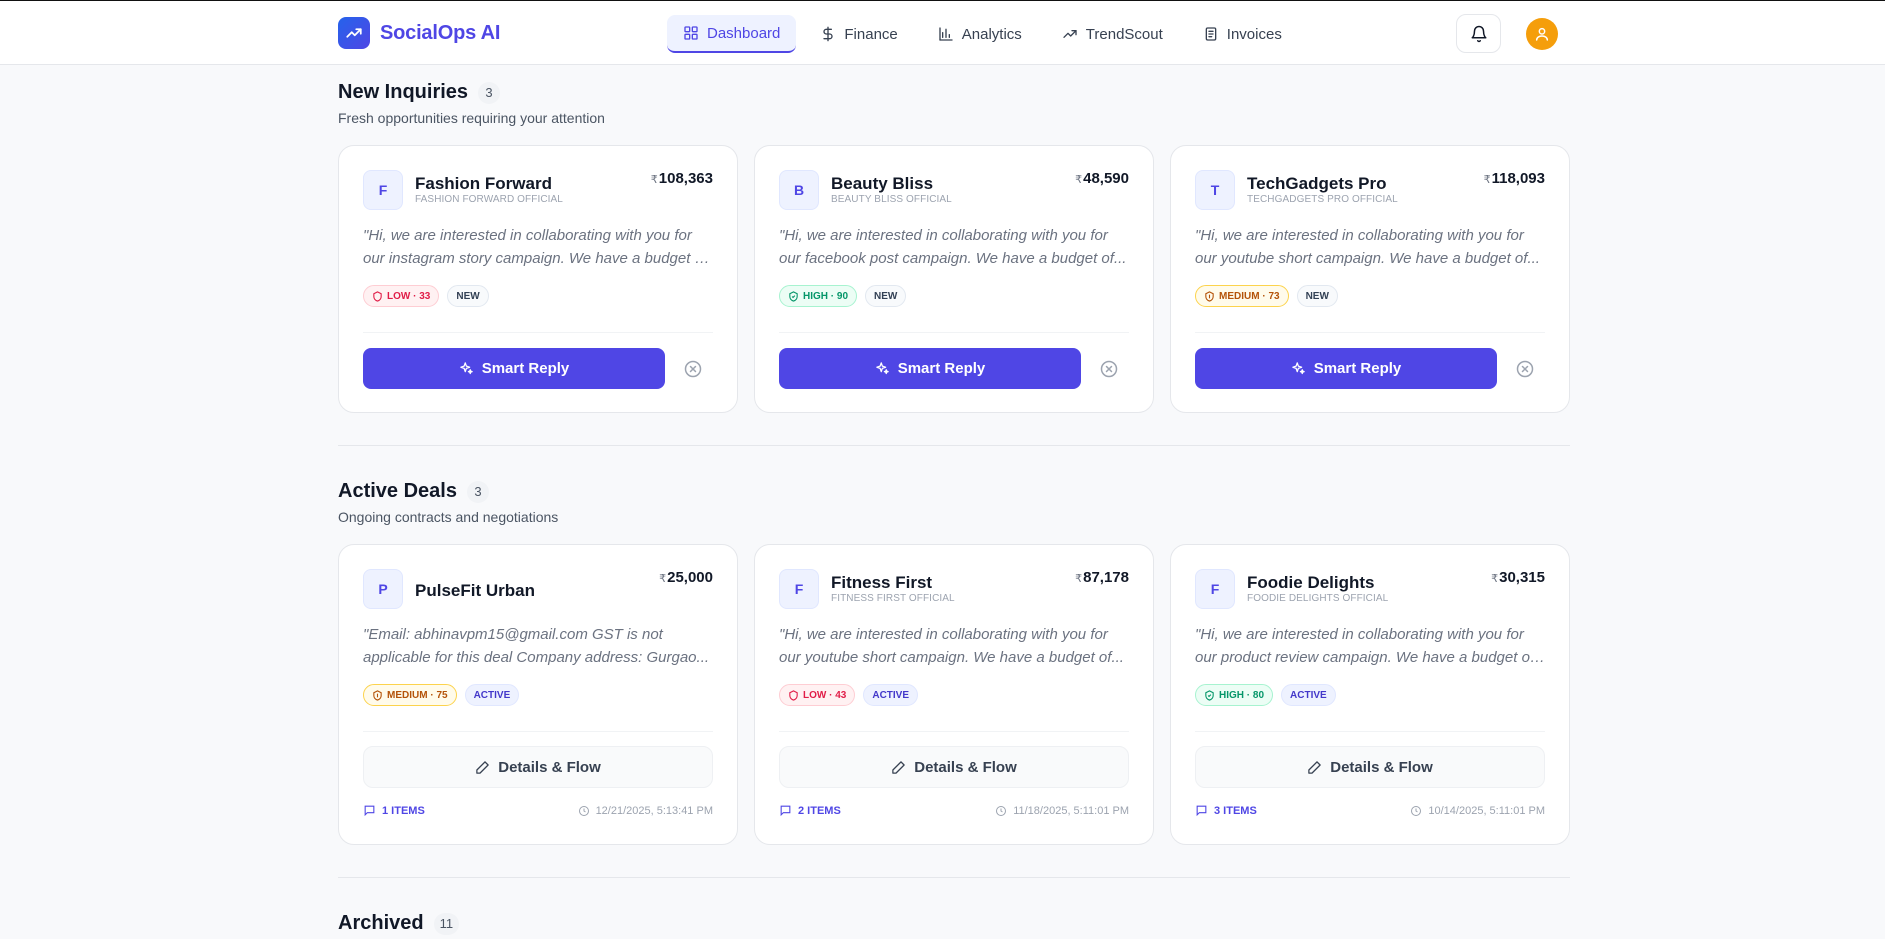 Image resolution: width=1885 pixels, height=939 pixels. Describe the element at coordinates (483, 183) in the screenshot. I see `brand-name: Fashion Forward` at that location.